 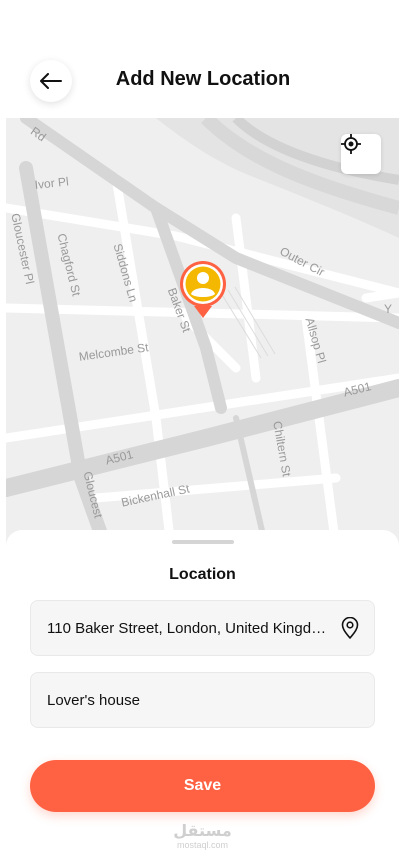 I want to click on crosshair-icon, so click(x=351, y=144).